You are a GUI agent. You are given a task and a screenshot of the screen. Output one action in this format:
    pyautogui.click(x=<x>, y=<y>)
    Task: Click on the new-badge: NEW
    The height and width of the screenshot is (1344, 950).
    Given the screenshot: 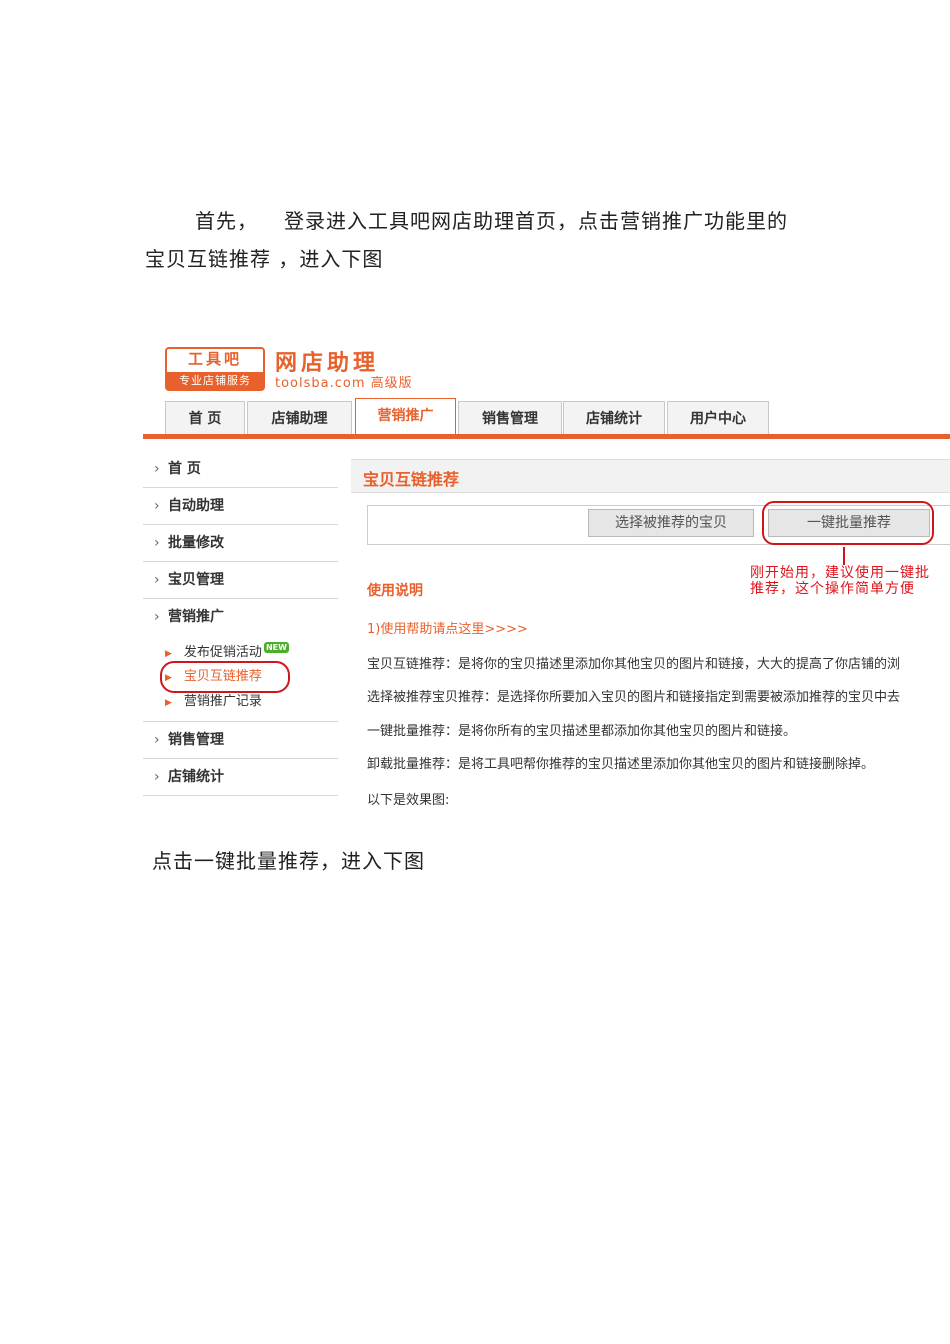 What is the action you would take?
    pyautogui.click(x=276, y=647)
    